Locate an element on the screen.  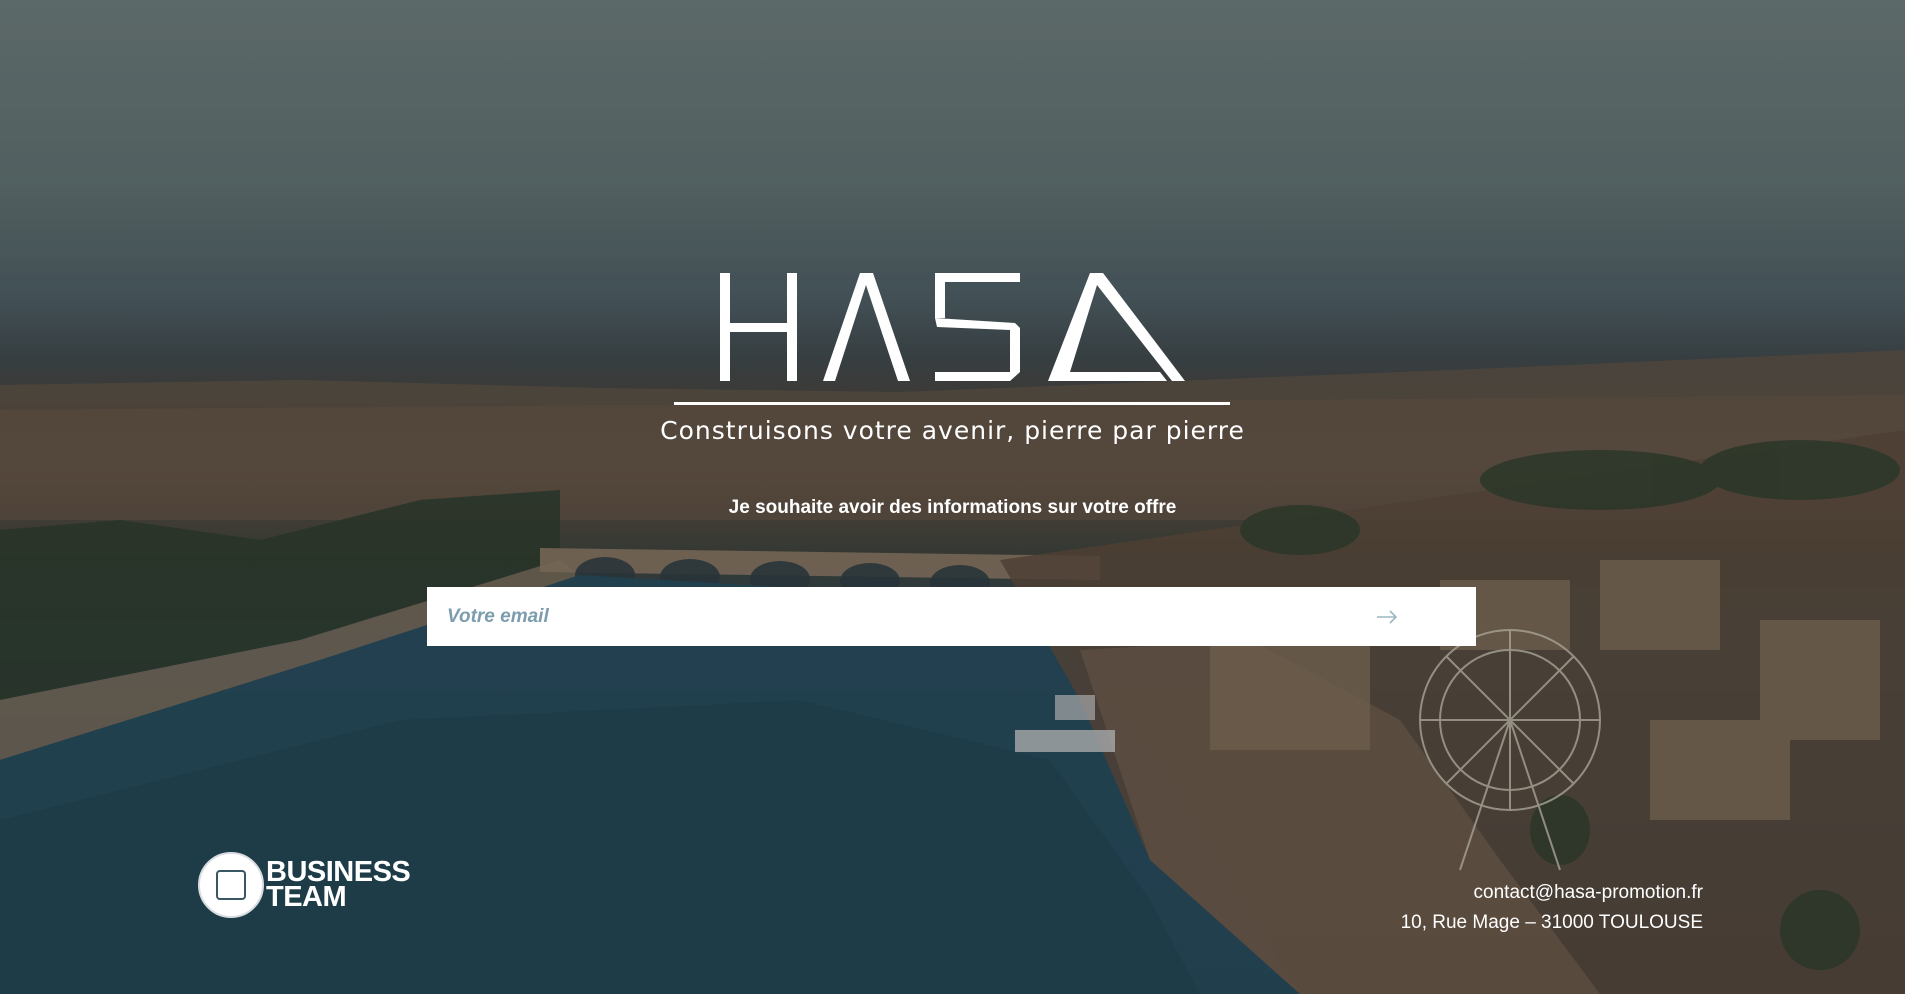
contact-email-link: contact@hasa-promotion.fr is located at coordinates (1588, 892).